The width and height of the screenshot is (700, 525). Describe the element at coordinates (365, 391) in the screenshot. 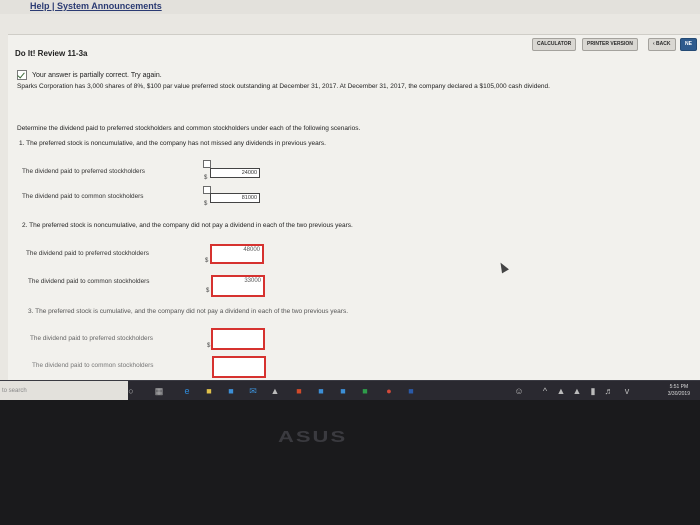

I see `excel-icon: ■` at that location.